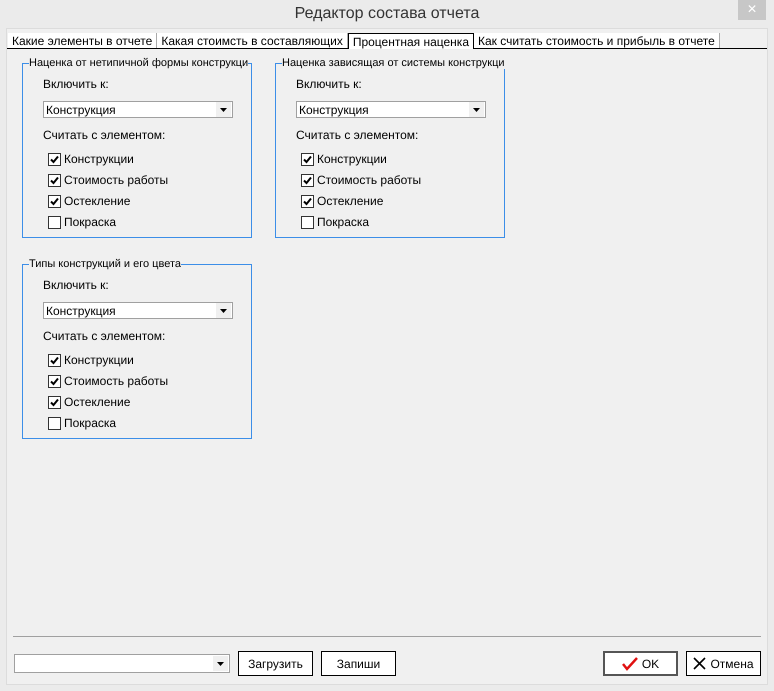  I want to click on tab: Как считать стоимость и прибыль в отчете, so click(597, 40).